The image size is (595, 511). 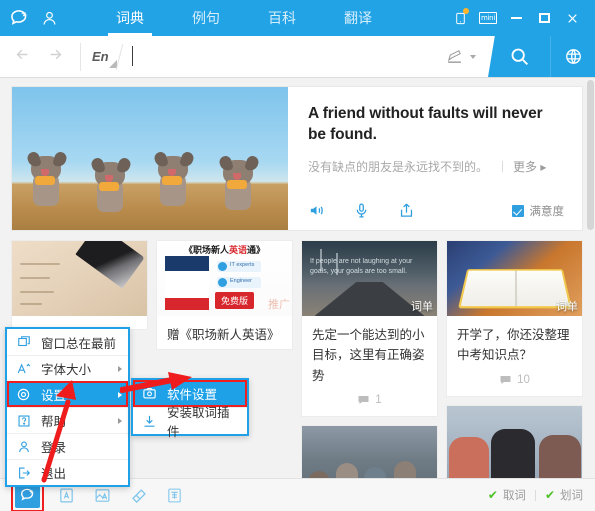 What do you see at coordinates (23, 446) in the screenshot?
I see `login-user-icon` at bounding box center [23, 446].